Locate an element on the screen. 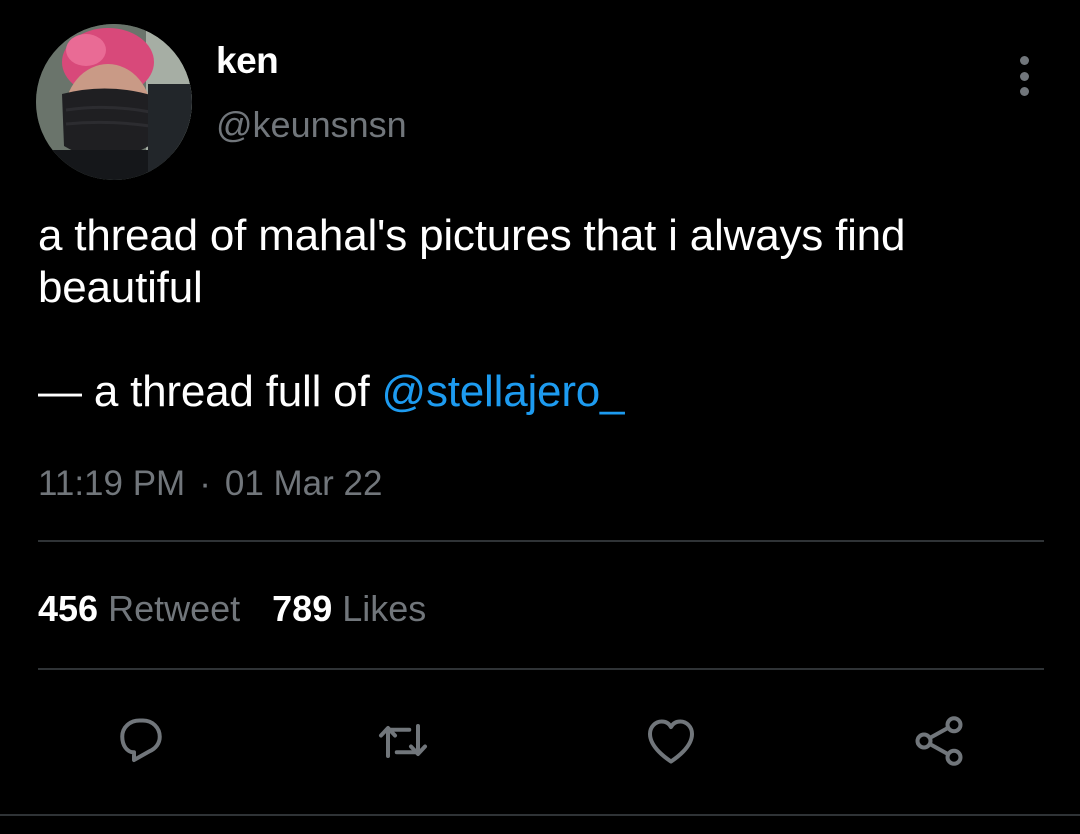 The image size is (1080, 834). tweet-text-line: — a thread full of @stellajero_ is located at coordinates (538, 392).